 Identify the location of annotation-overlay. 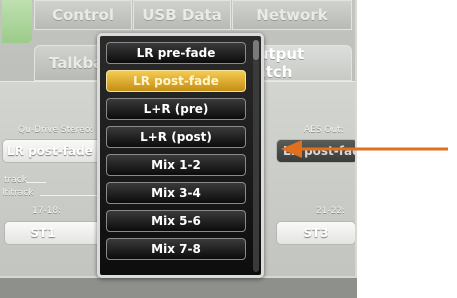
(364, 149).